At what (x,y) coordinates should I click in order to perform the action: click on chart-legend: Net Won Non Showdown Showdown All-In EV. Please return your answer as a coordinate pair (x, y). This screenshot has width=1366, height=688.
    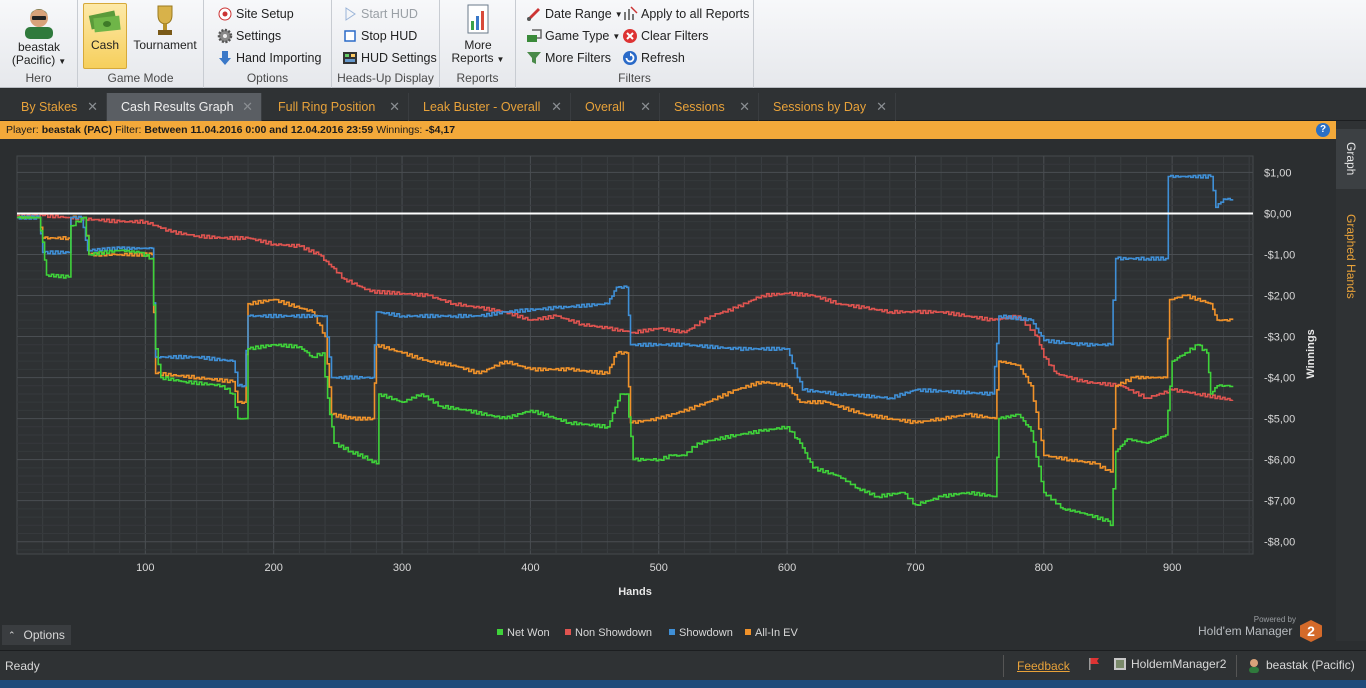
    Looking at the image, I should click on (647, 633).